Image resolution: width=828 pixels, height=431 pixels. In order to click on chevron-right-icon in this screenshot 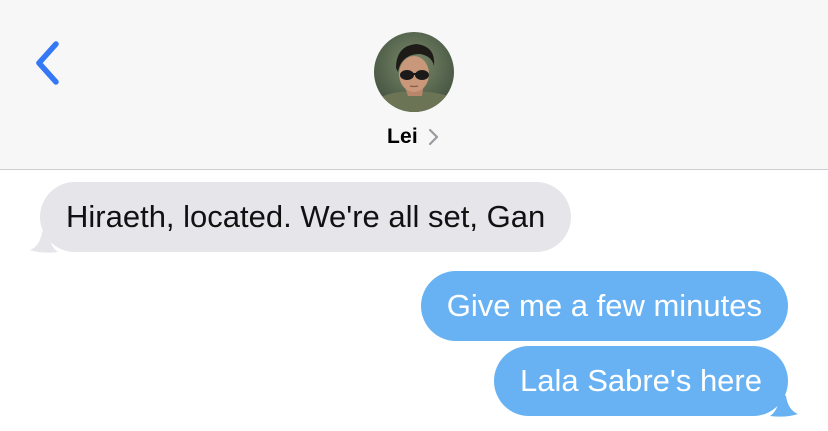, I will do `click(433, 137)`.